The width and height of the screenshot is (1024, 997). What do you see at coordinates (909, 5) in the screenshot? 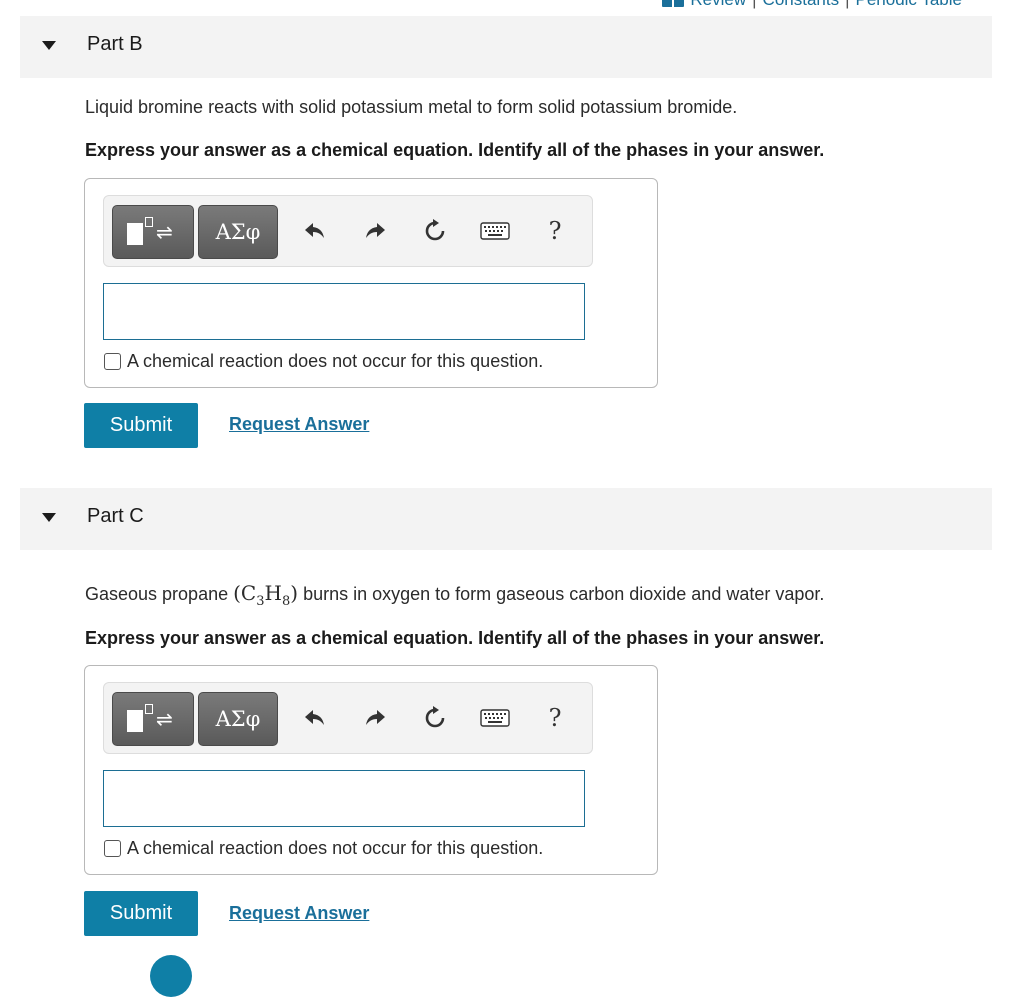
I see `periodic-table-link: Periodic Table` at bounding box center [909, 5].